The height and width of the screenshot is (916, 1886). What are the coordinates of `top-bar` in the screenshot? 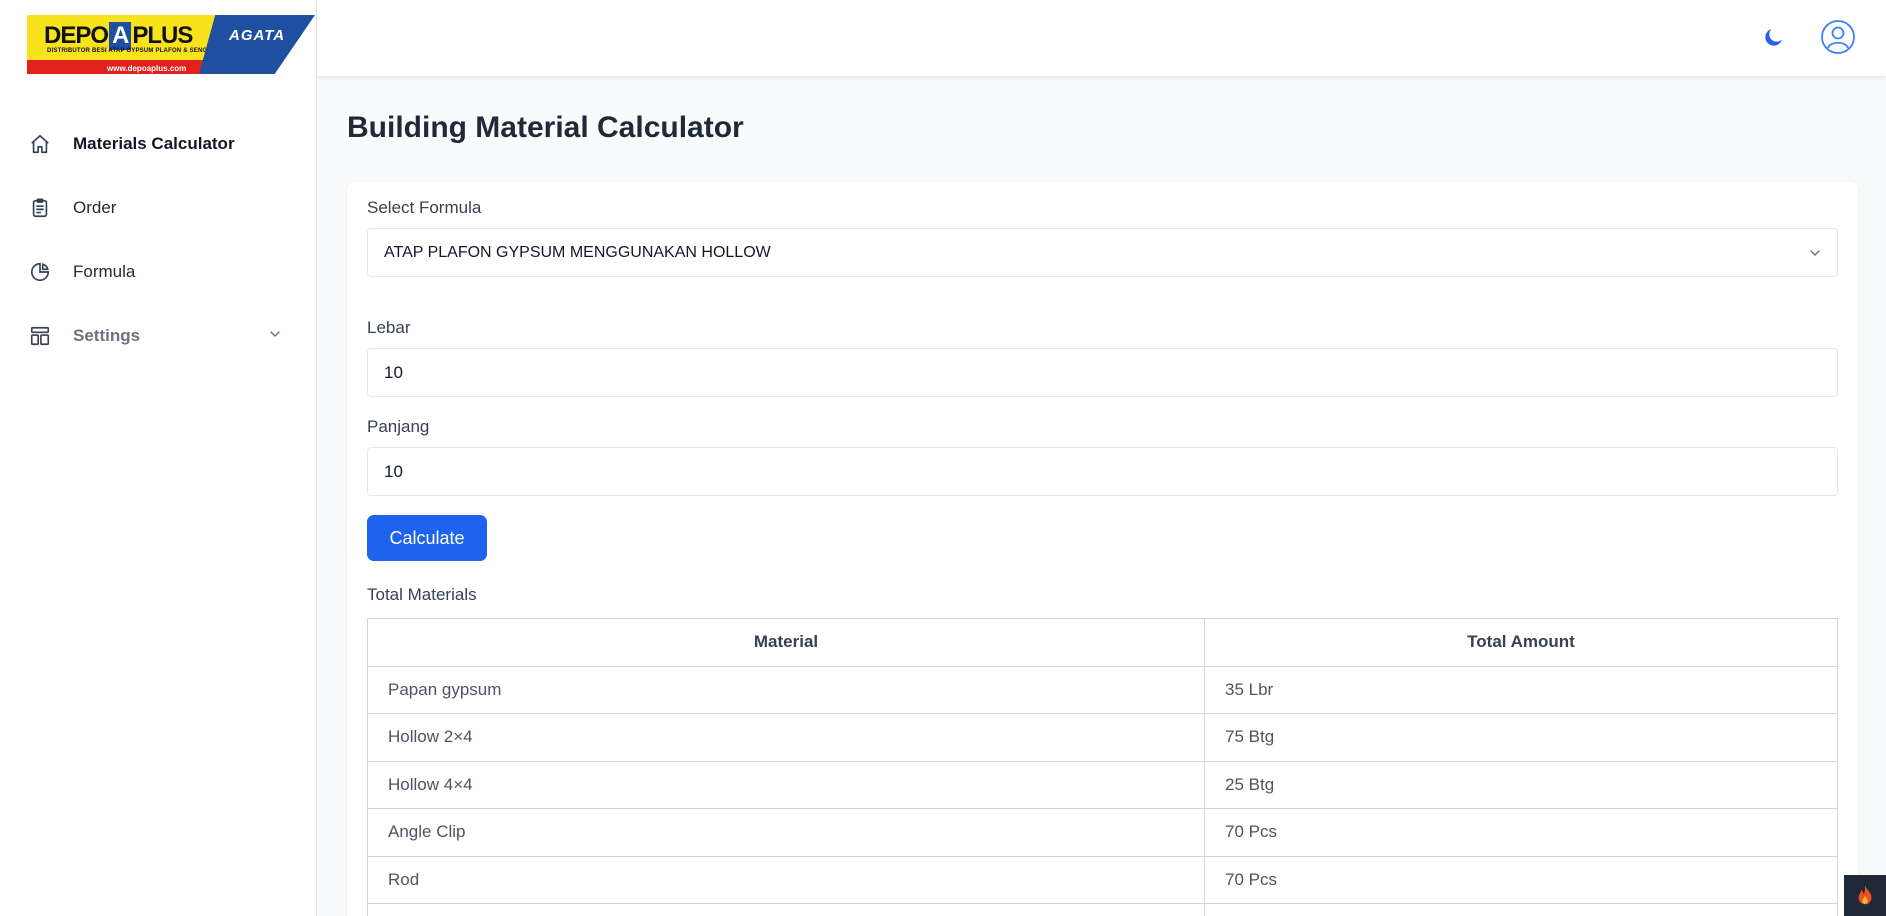 It's located at (1101, 38).